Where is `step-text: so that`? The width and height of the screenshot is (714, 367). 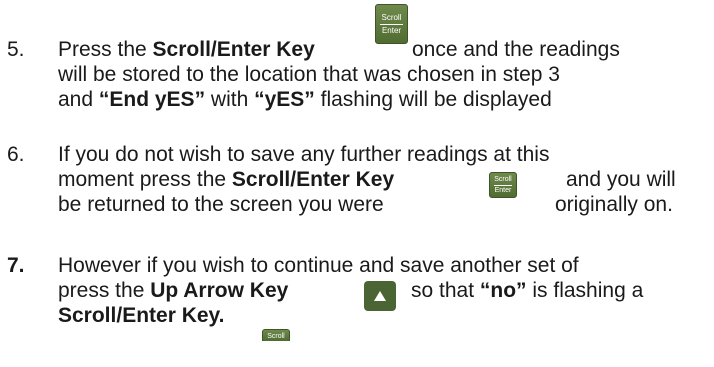
step-text: so that is located at coordinates (445, 290).